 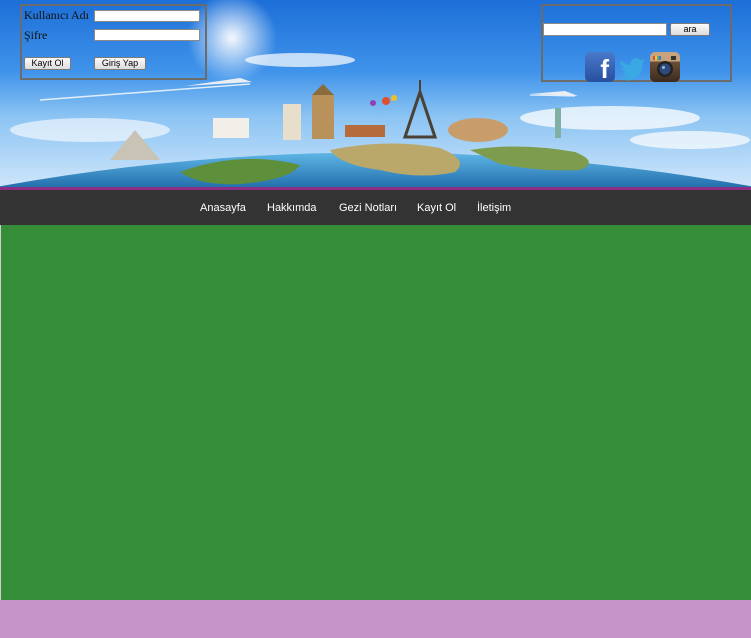 I want to click on register-button: Kayıt Ol, so click(x=47, y=63).